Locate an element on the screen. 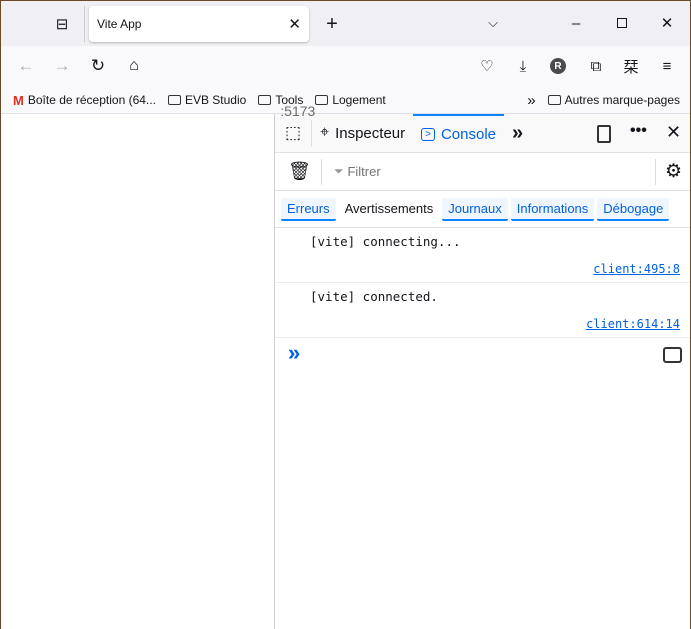 This screenshot has width=691, height=629. filter-logs: Journaux is located at coordinates (475, 209).